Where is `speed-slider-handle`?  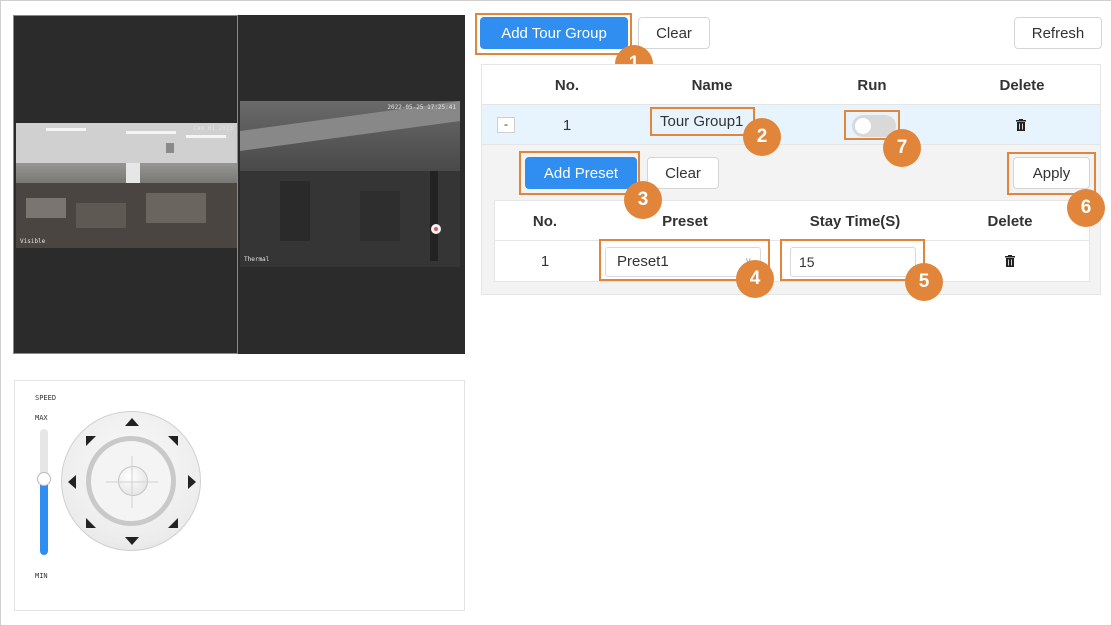 speed-slider-handle is located at coordinates (44, 479).